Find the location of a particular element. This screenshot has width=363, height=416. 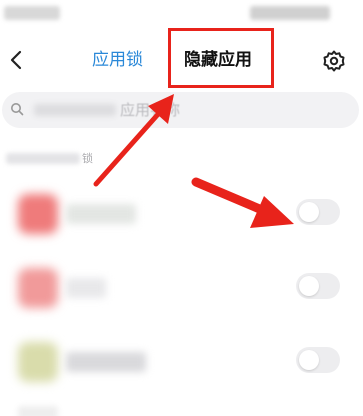

status-bar is located at coordinates (181, 15).